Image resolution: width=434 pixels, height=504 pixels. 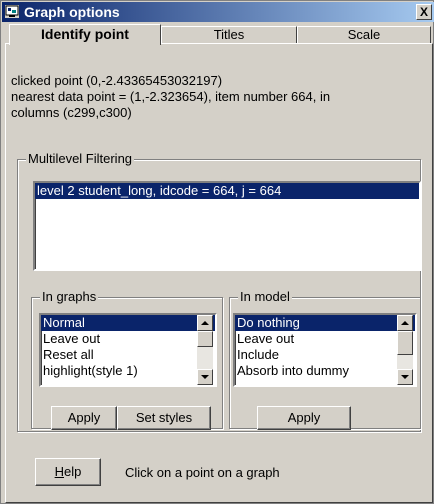 I want to click on tab-scale: Scale, so click(x=364, y=35).